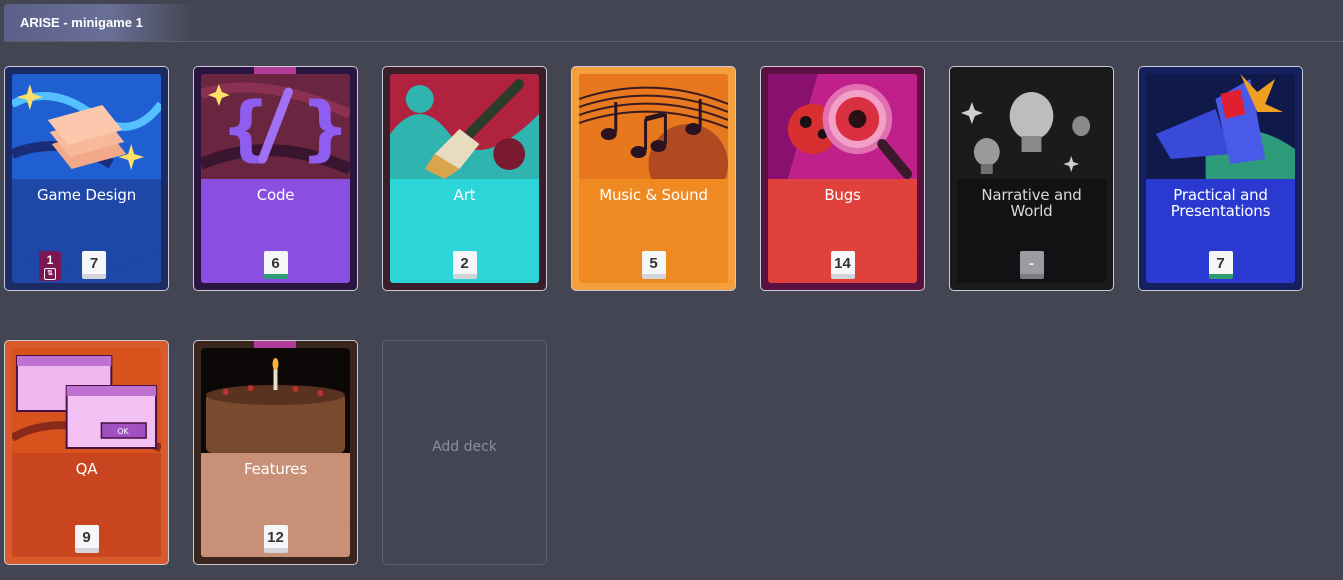  Describe the element at coordinates (653, 195) in the screenshot. I see `deck-name: Music & Sound` at that location.